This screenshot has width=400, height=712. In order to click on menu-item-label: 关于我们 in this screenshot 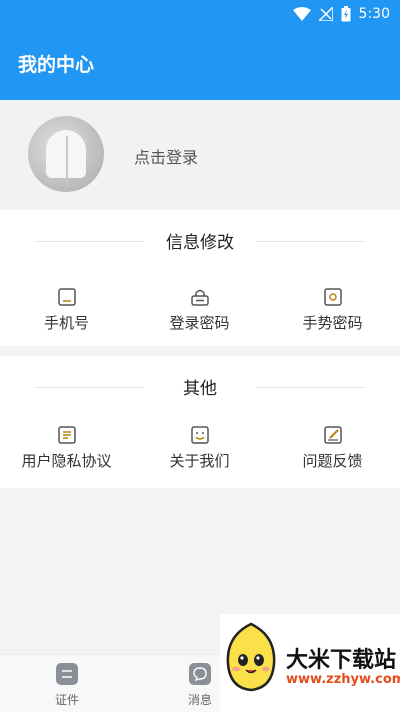, I will do `click(199, 461)`.